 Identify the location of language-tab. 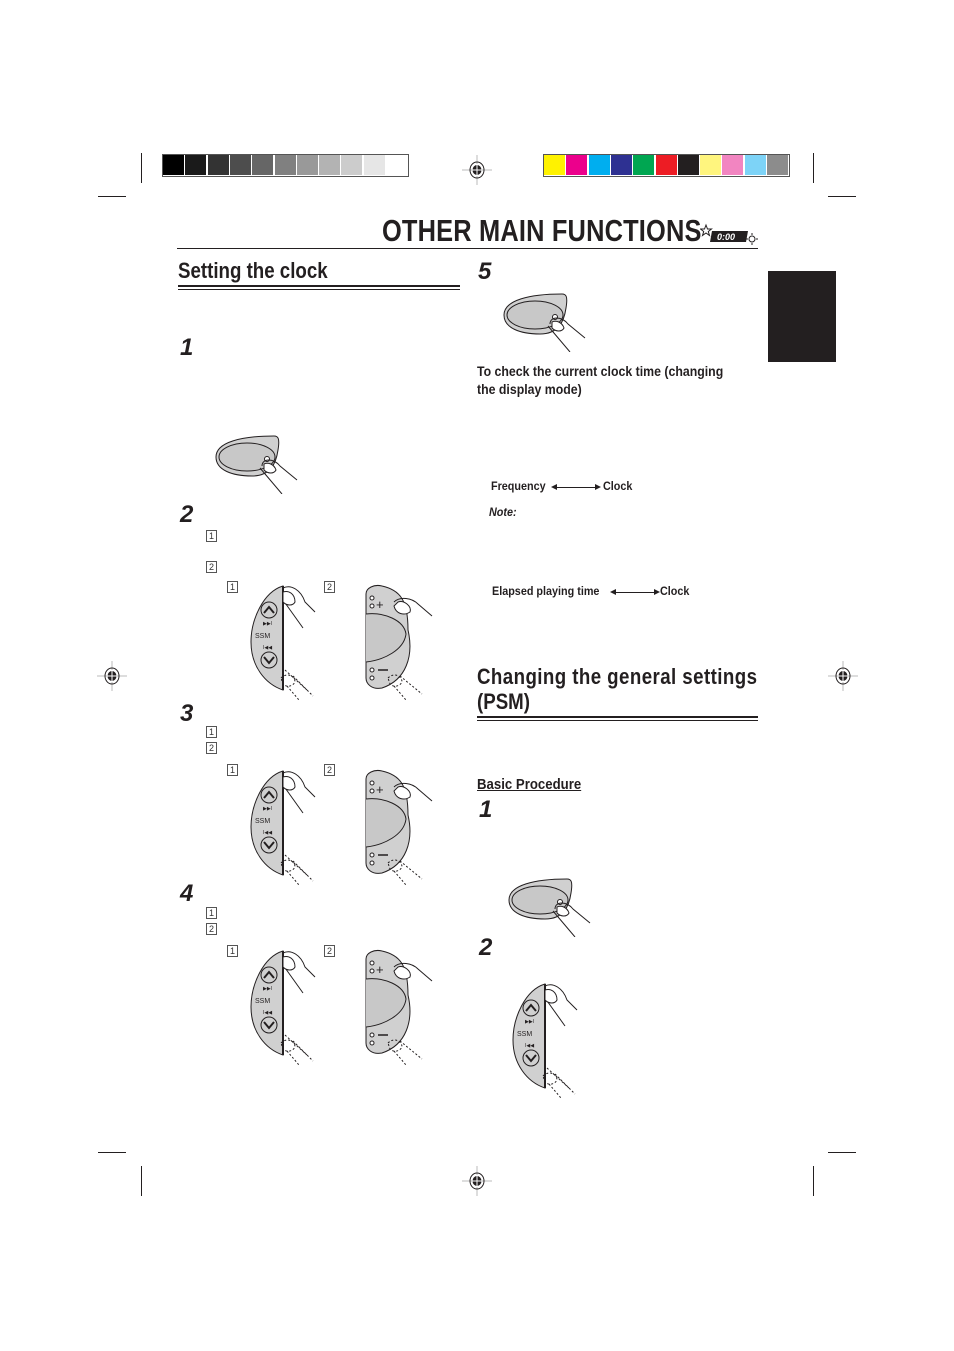
(802, 316).